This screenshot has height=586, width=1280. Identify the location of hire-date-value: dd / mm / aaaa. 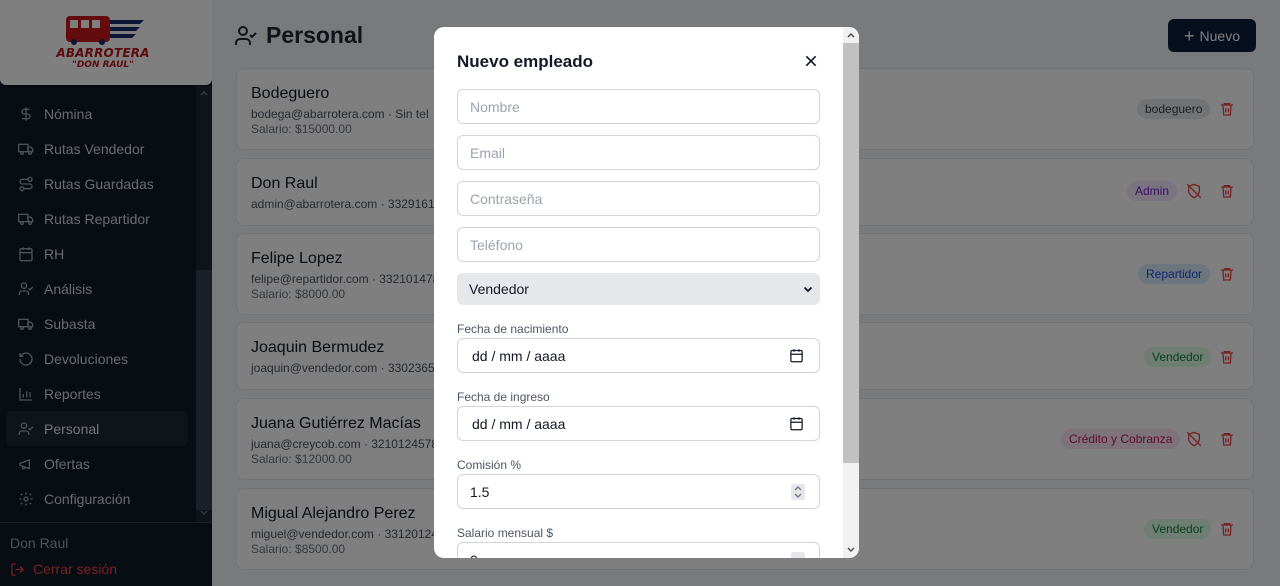
(519, 423).